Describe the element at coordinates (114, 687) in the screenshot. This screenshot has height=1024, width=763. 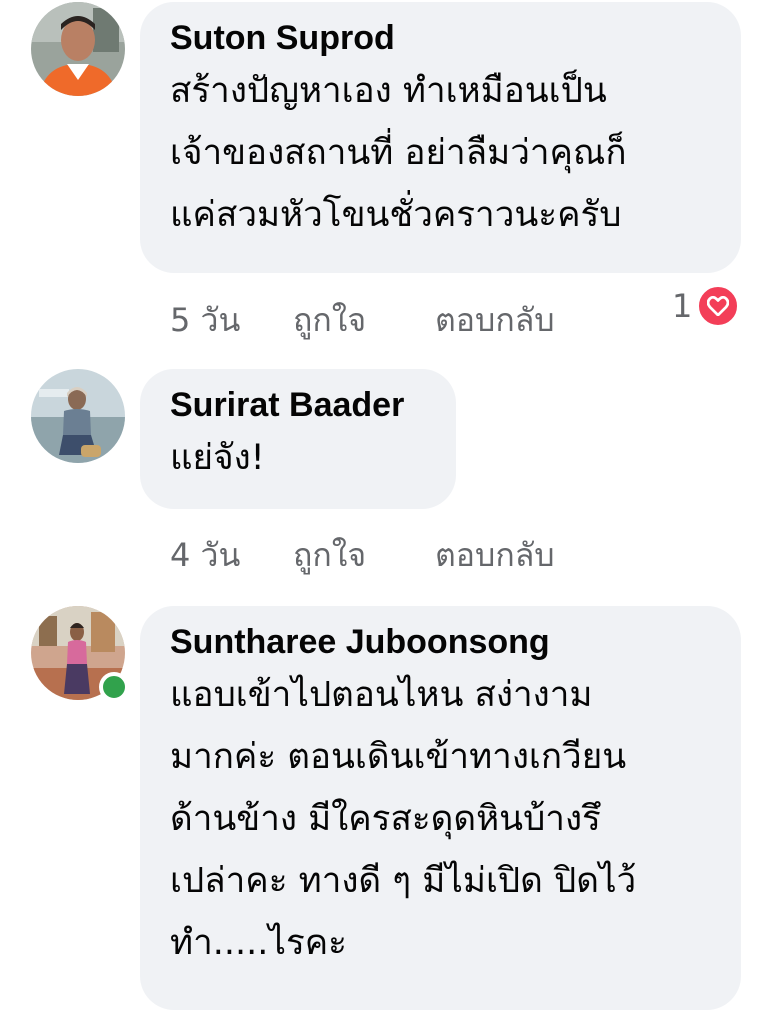
I see `online-status-indicator` at that location.